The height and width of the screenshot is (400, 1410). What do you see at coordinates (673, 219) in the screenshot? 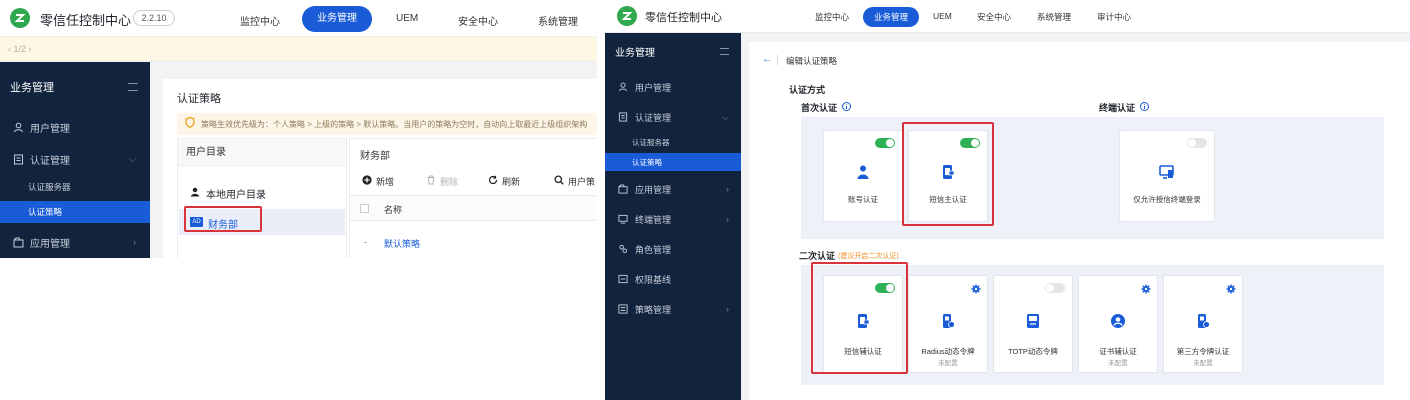
I see `sidebar-item-terminal: 终端管理 ›` at bounding box center [673, 219].